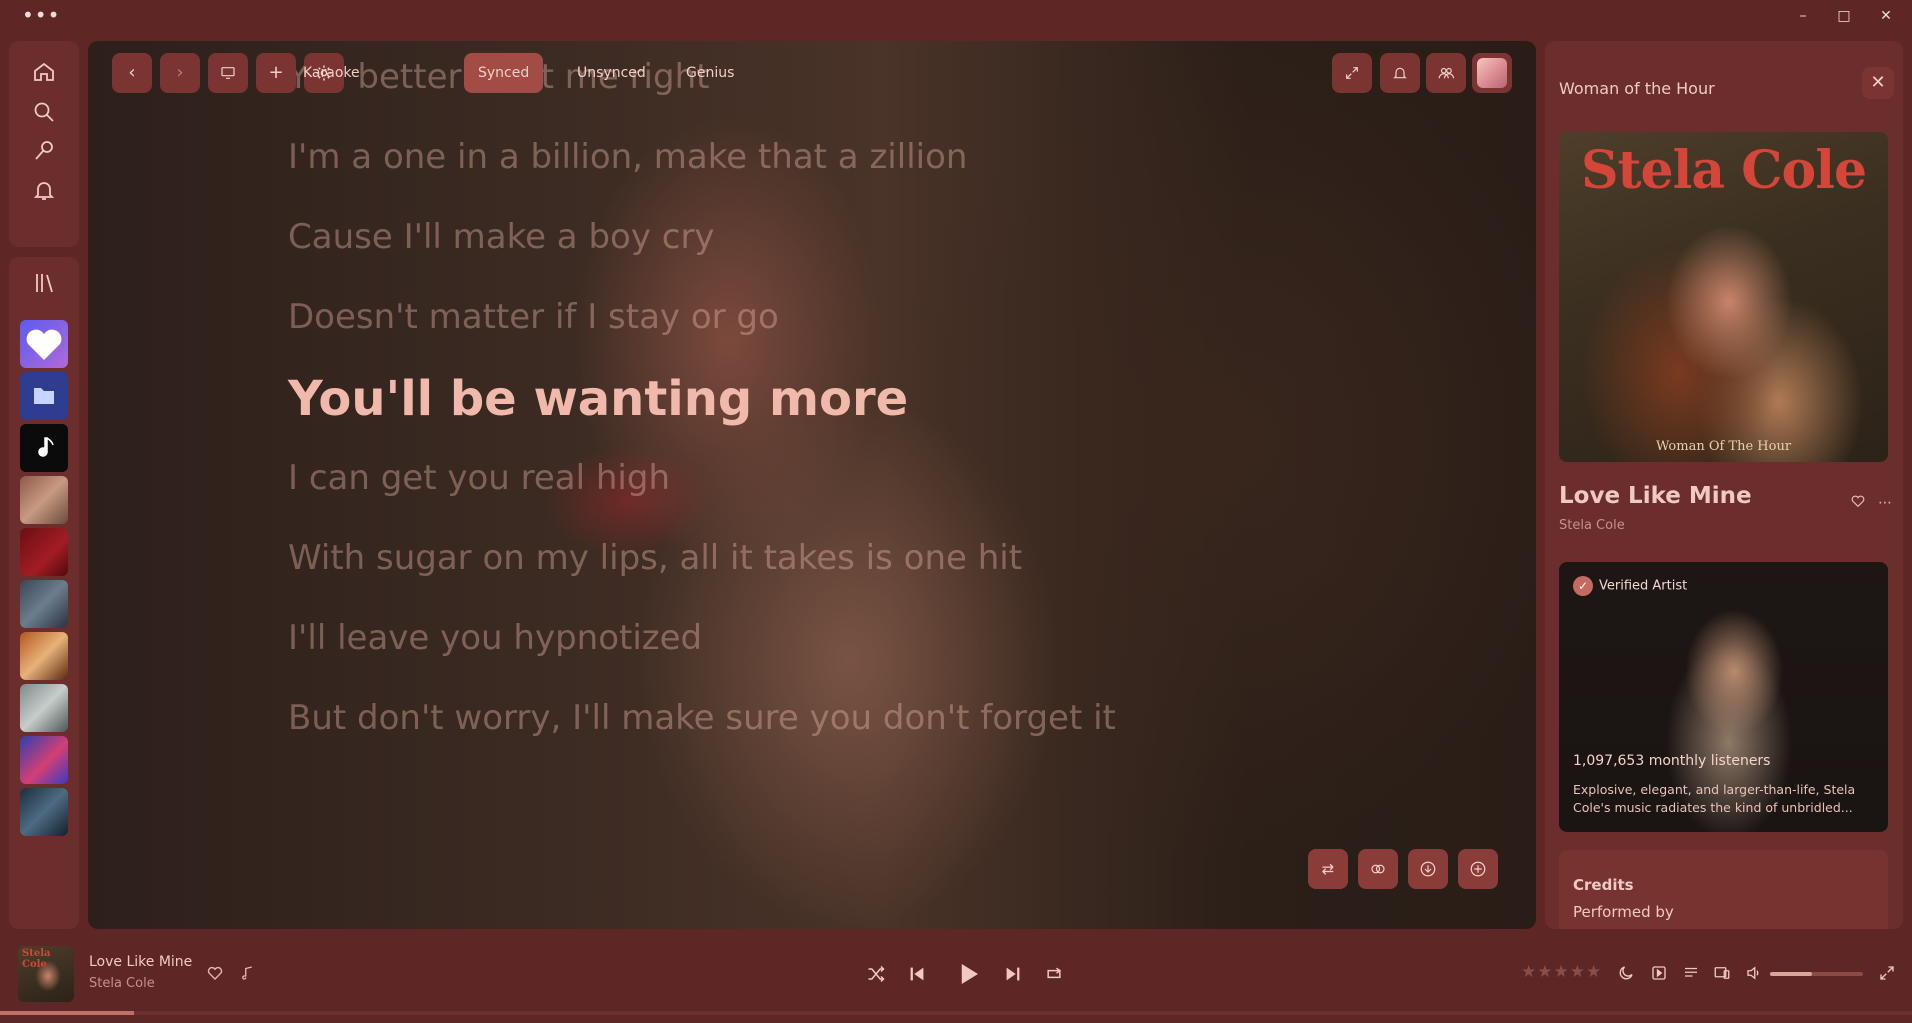 The height and width of the screenshot is (1023, 1912). I want to click on sidebar-nav, so click(44, 144).